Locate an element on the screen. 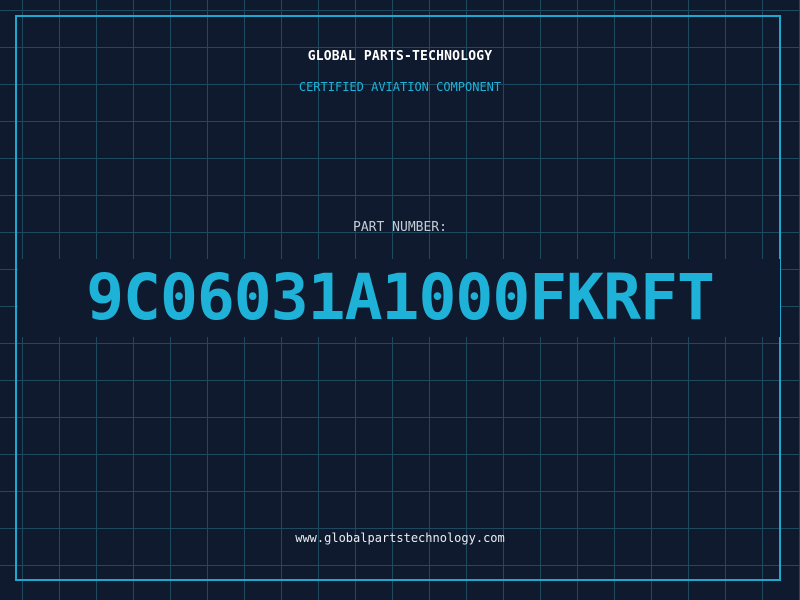 The image size is (800, 600). part-number-label: PART NUMBER: is located at coordinates (400, 227).